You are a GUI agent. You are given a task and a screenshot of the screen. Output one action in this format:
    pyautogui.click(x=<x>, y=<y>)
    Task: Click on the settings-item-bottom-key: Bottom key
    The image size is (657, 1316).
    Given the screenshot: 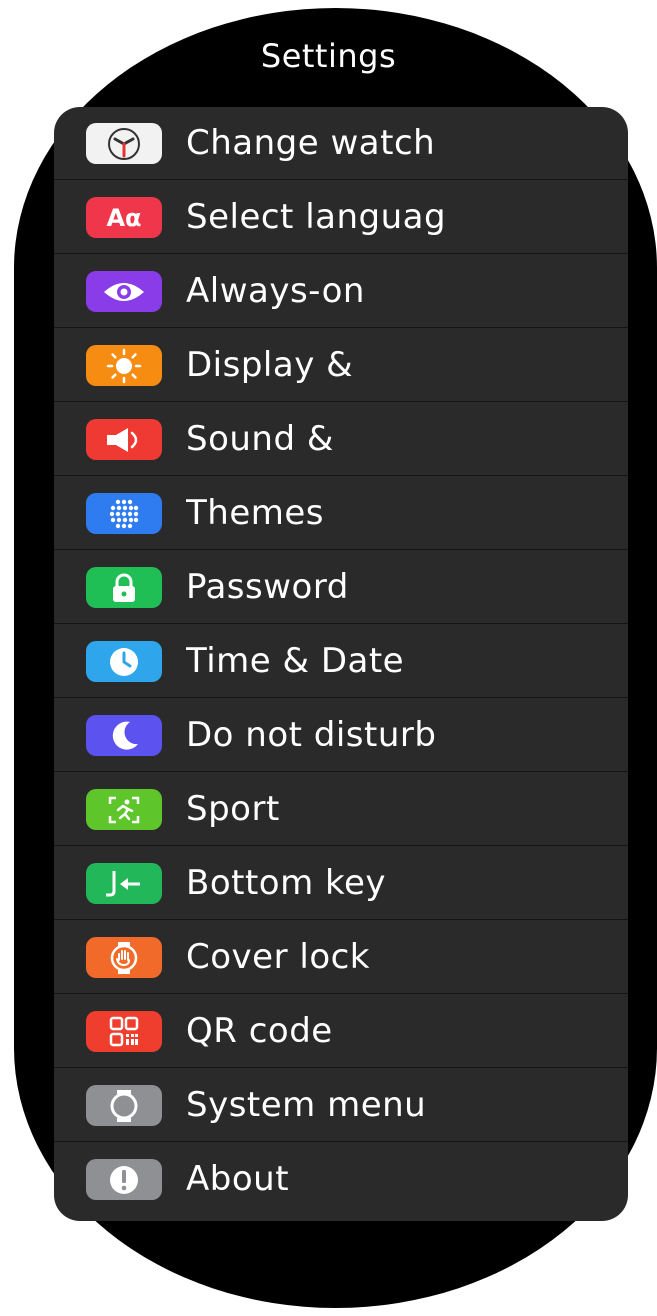 What is the action you would take?
    pyautogui.click(x=341, y=883)
    